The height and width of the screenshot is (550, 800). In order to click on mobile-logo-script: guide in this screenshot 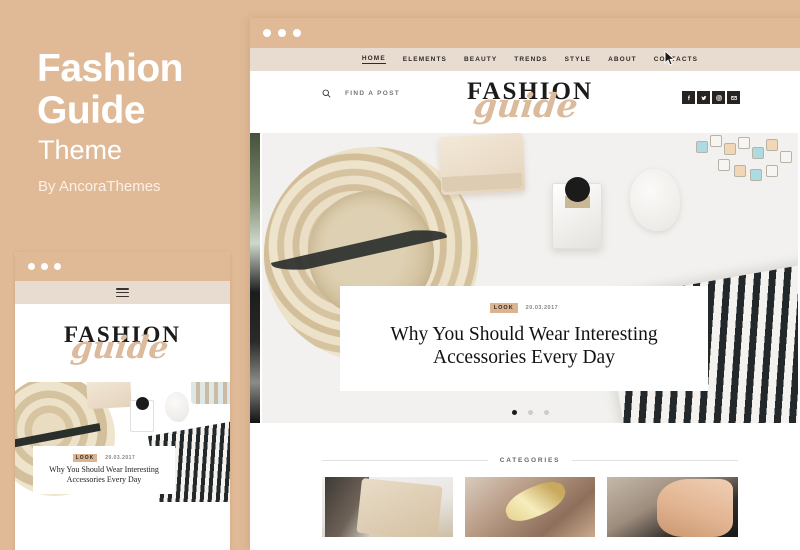, I will do `click(119, 347)`.